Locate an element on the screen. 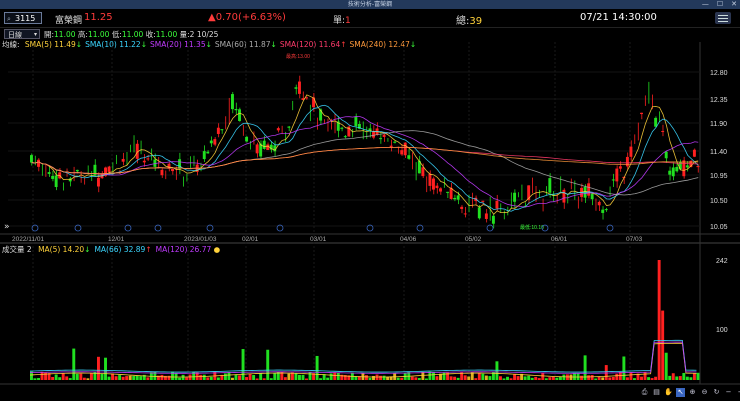 Image resolution: width=740 pixels, height=401 pixels. expand-icon: » is located at coordinates (7, 227).